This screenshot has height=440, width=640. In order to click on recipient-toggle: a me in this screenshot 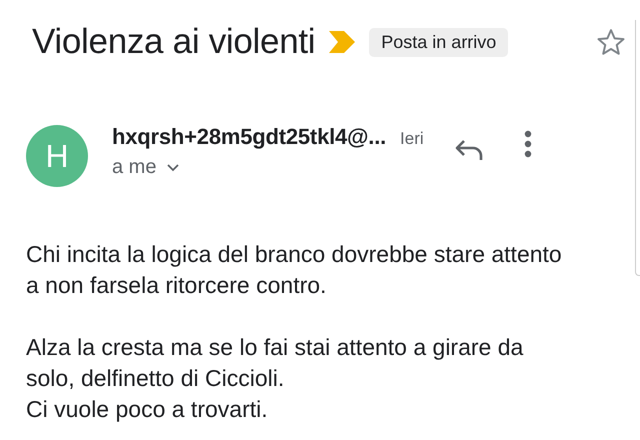, I will do `click(268, 167)`.